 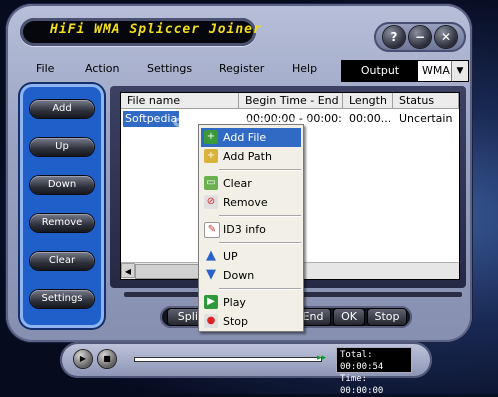 I want to click on app-title: HiFi WMA Spliccer Joiner, so click(x=156, y=29).